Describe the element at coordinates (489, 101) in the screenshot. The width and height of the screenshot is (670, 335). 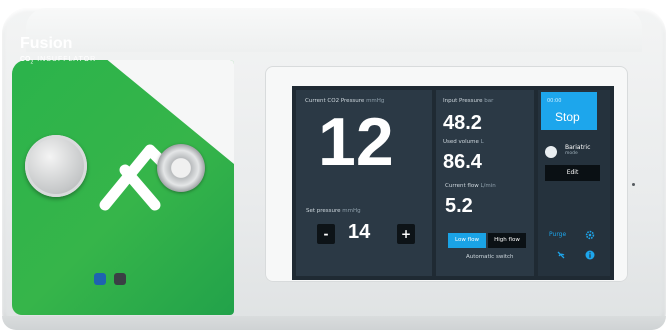
I see `input-pressure-unit: bar` at that location.